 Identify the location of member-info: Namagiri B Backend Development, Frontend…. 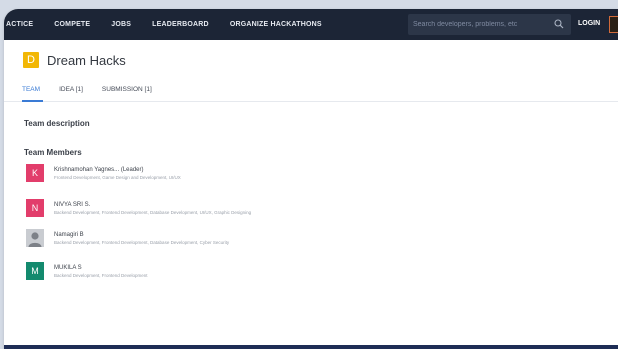
(141, 238).